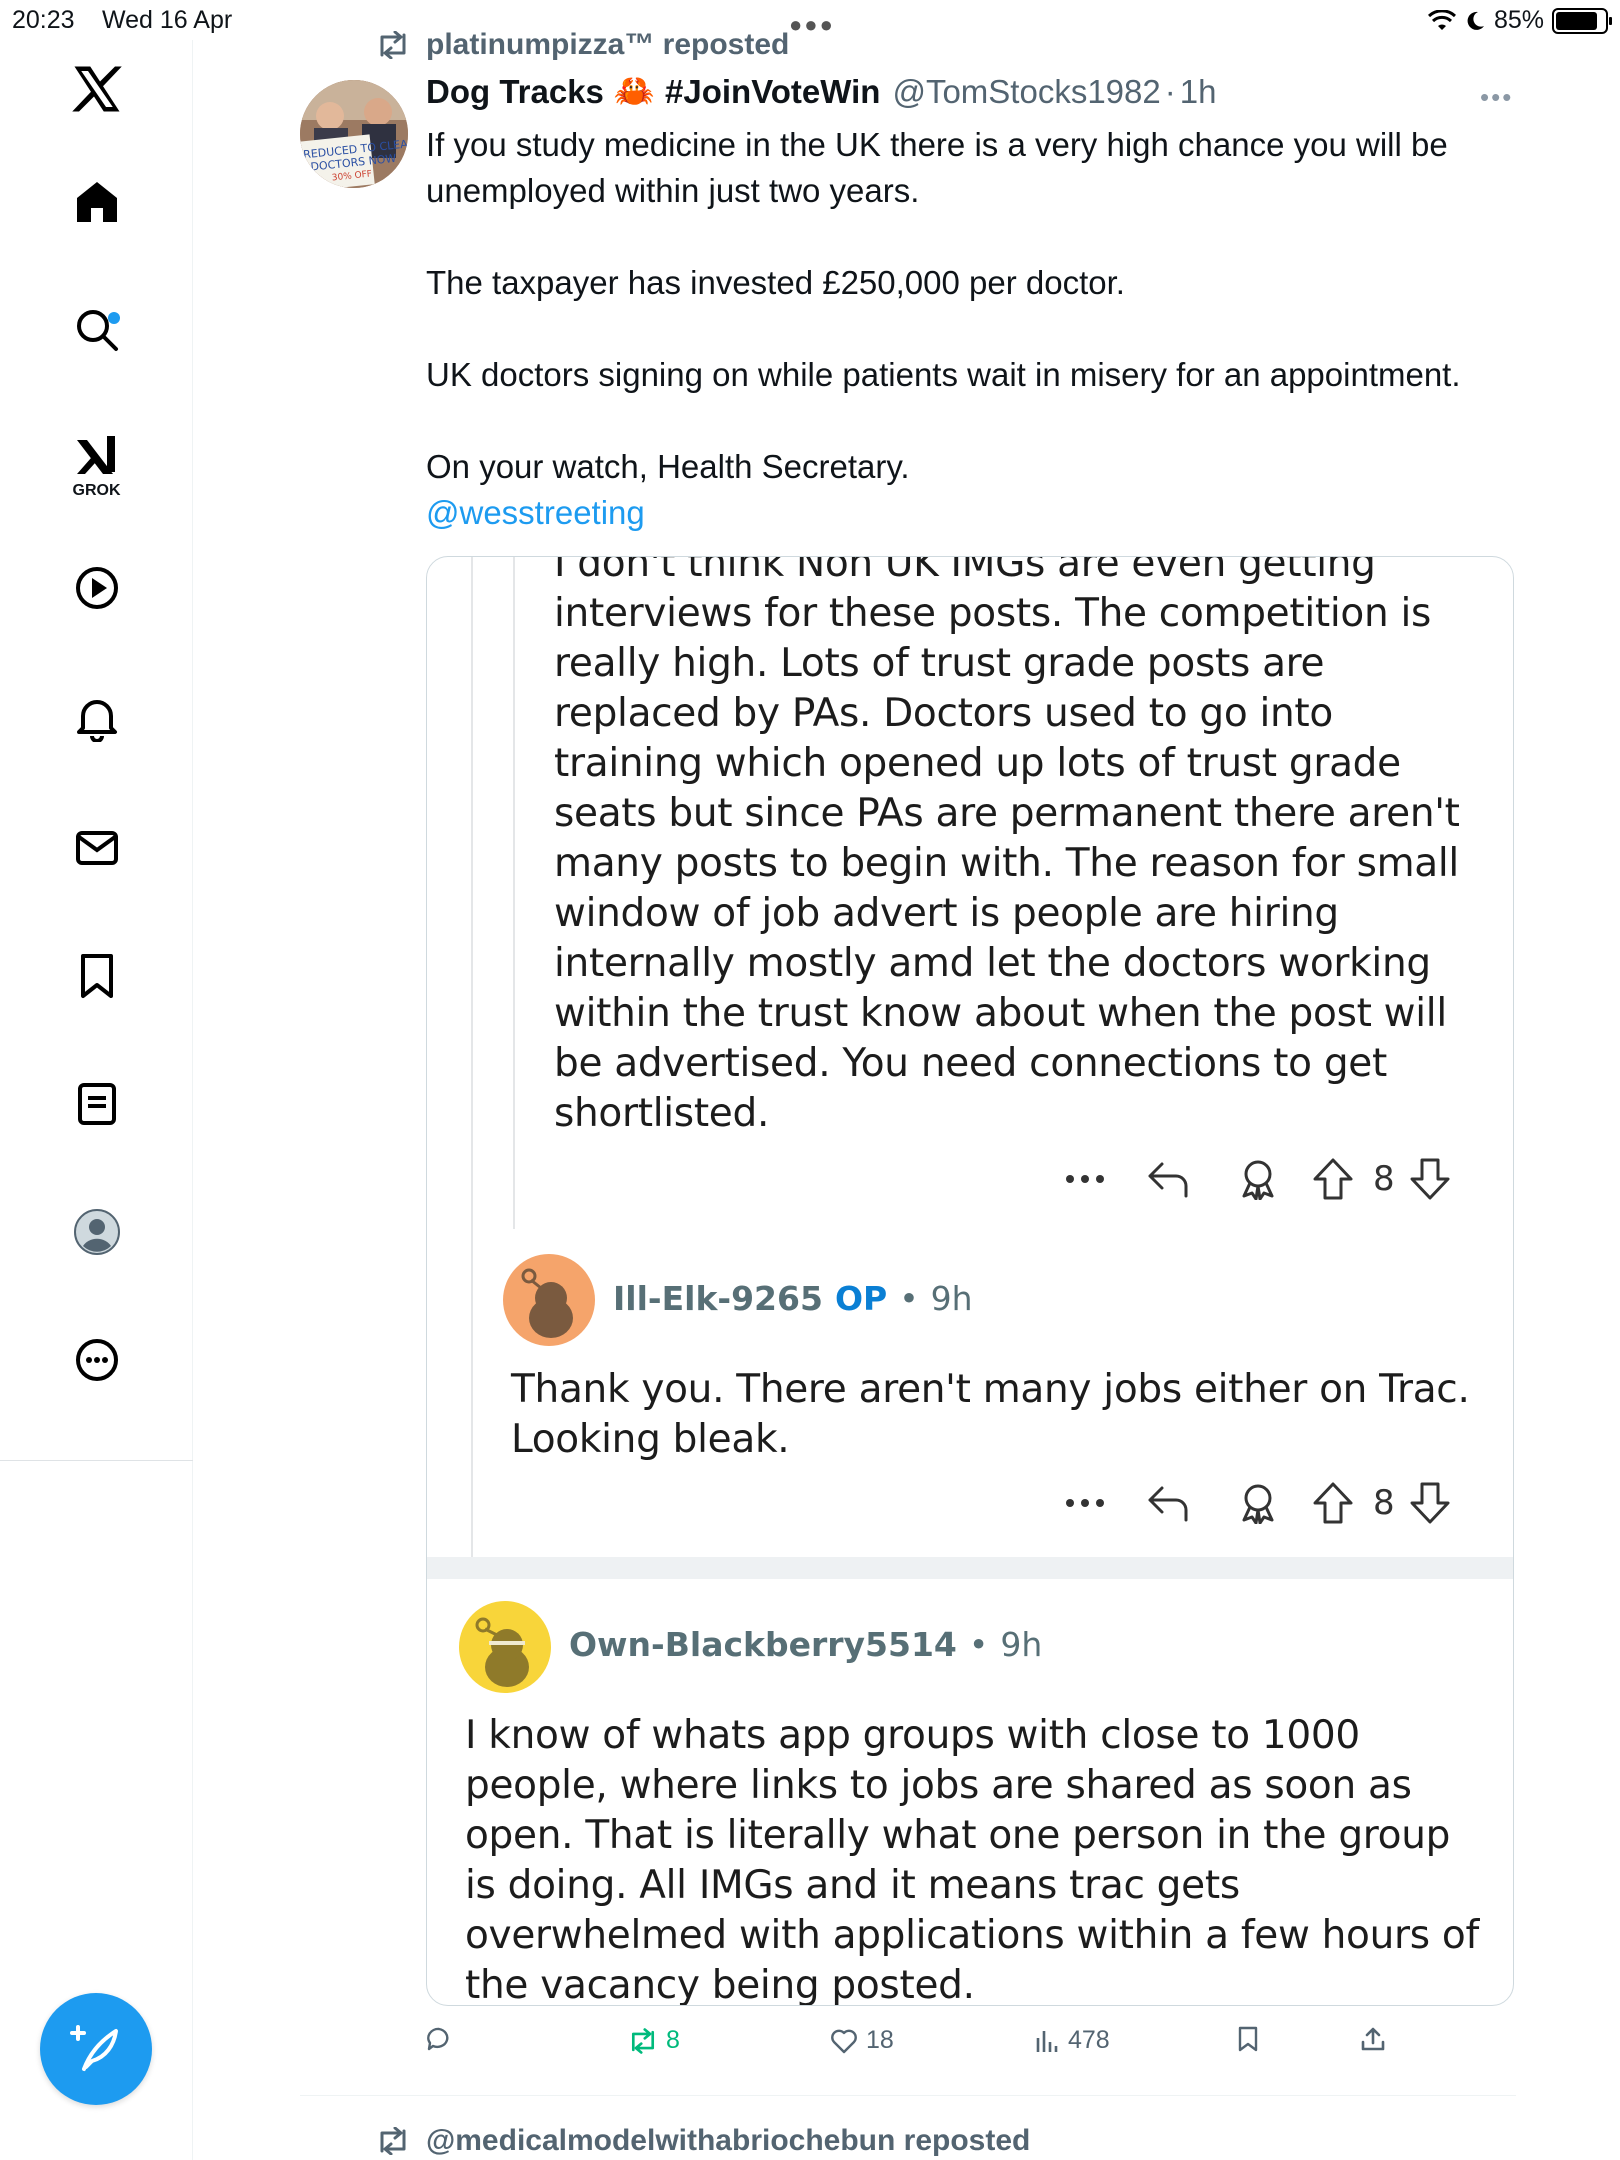  I want to click on sidebar-nav: GROK, so click(96, 1100).